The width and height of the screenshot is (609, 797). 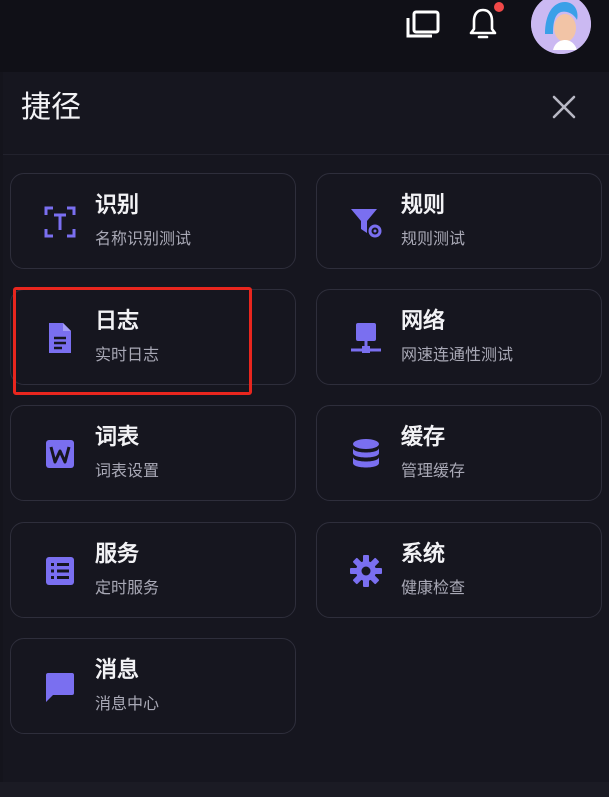 What do you see at coordinates (306, 113) in the screenshot?
I see `panel-header: 捷径` at bounding box center [306, 113].